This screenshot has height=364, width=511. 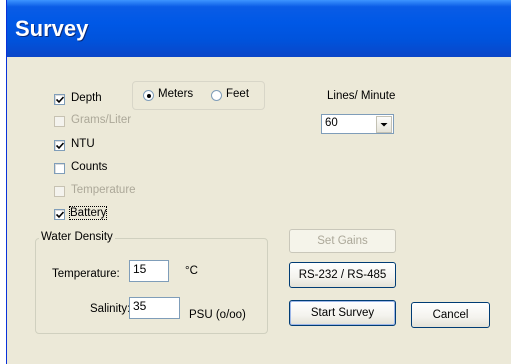 What do you see at coordinates (149, 271) in the screenshot?
I see `temperature-input: 15` at bounding box center [149, 271].